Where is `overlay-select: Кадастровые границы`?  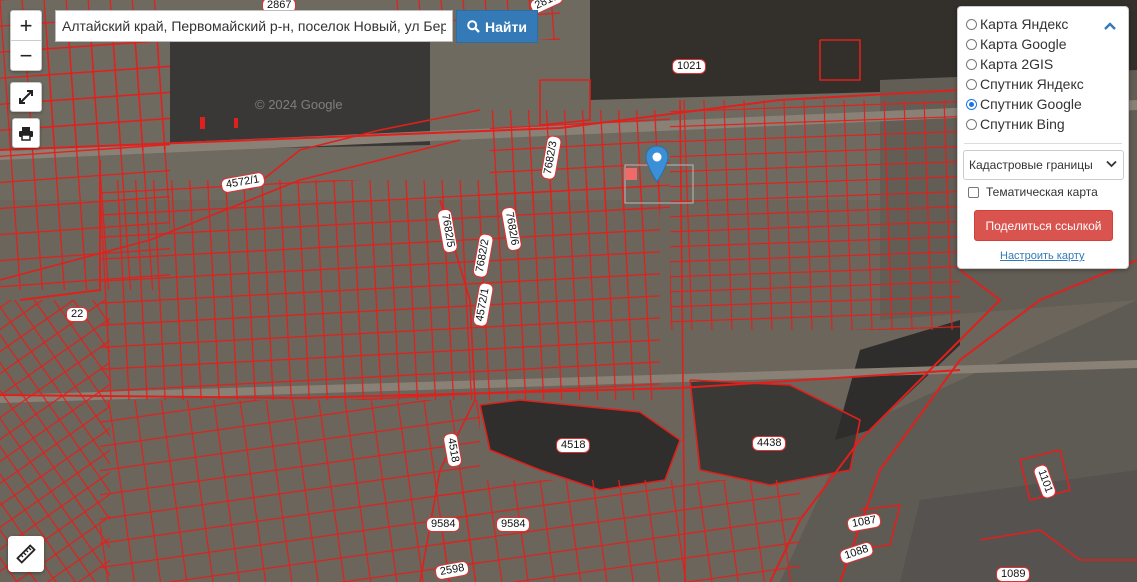 overlay-select: Кадастровые границы is located at coordinates (1043, 165).